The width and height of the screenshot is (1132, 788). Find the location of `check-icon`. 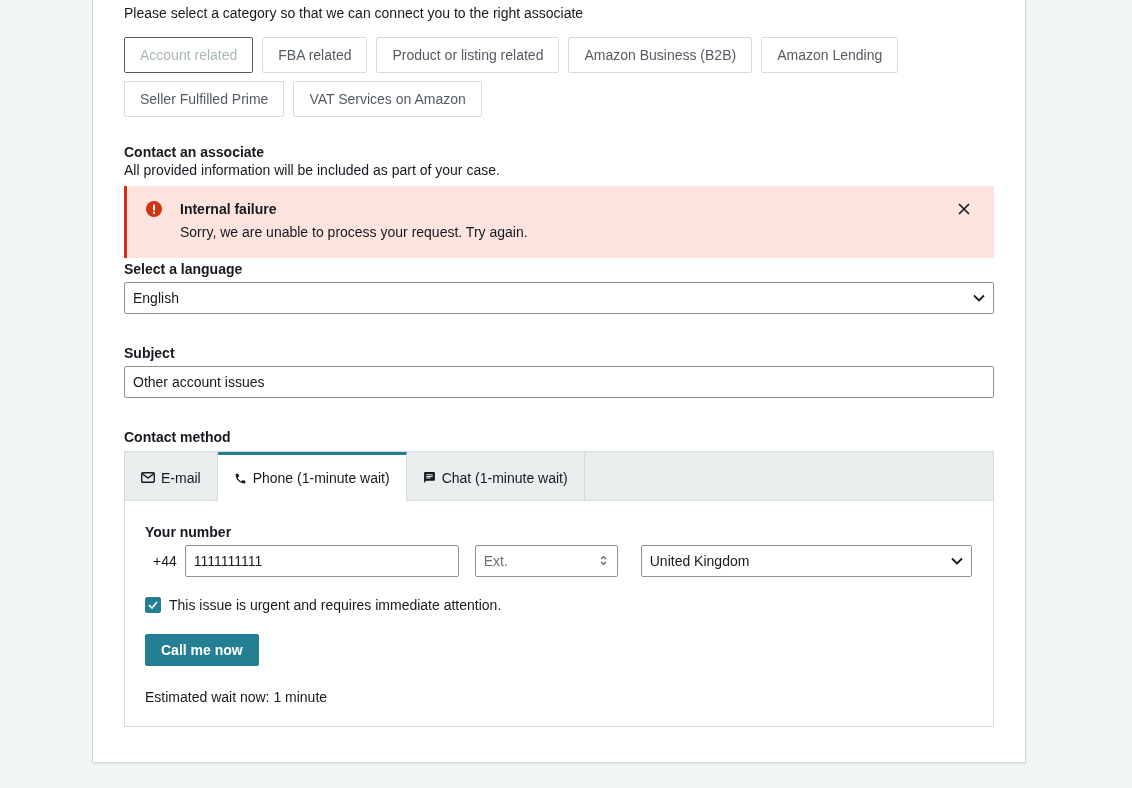

check-icon is located at coordinates (153, 605).